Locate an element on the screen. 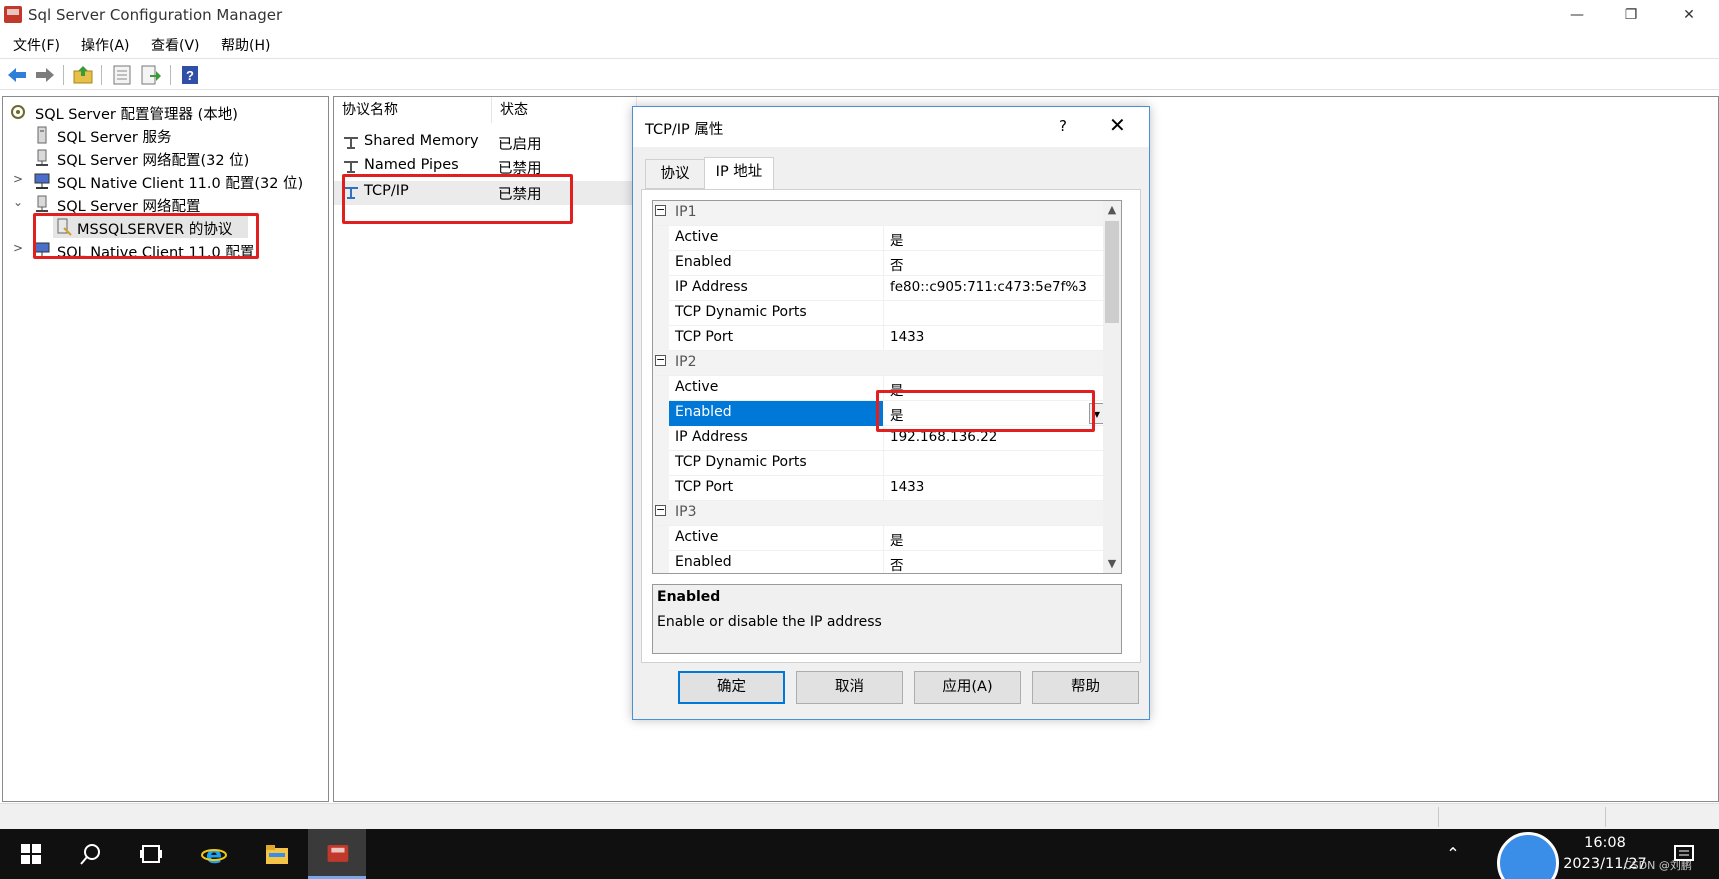 The width and height of the screenshot is (1719, 879). menu-action: 操作(A) is located at coordinates (105, 45).